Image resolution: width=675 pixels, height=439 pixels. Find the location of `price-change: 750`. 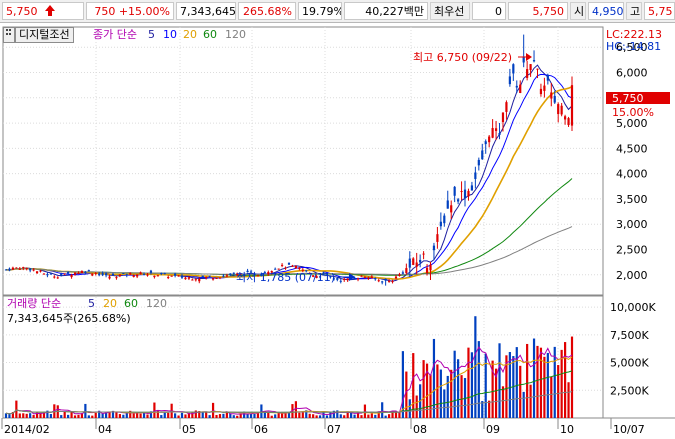

price-change: 750 is located at coordinates (105, 11).